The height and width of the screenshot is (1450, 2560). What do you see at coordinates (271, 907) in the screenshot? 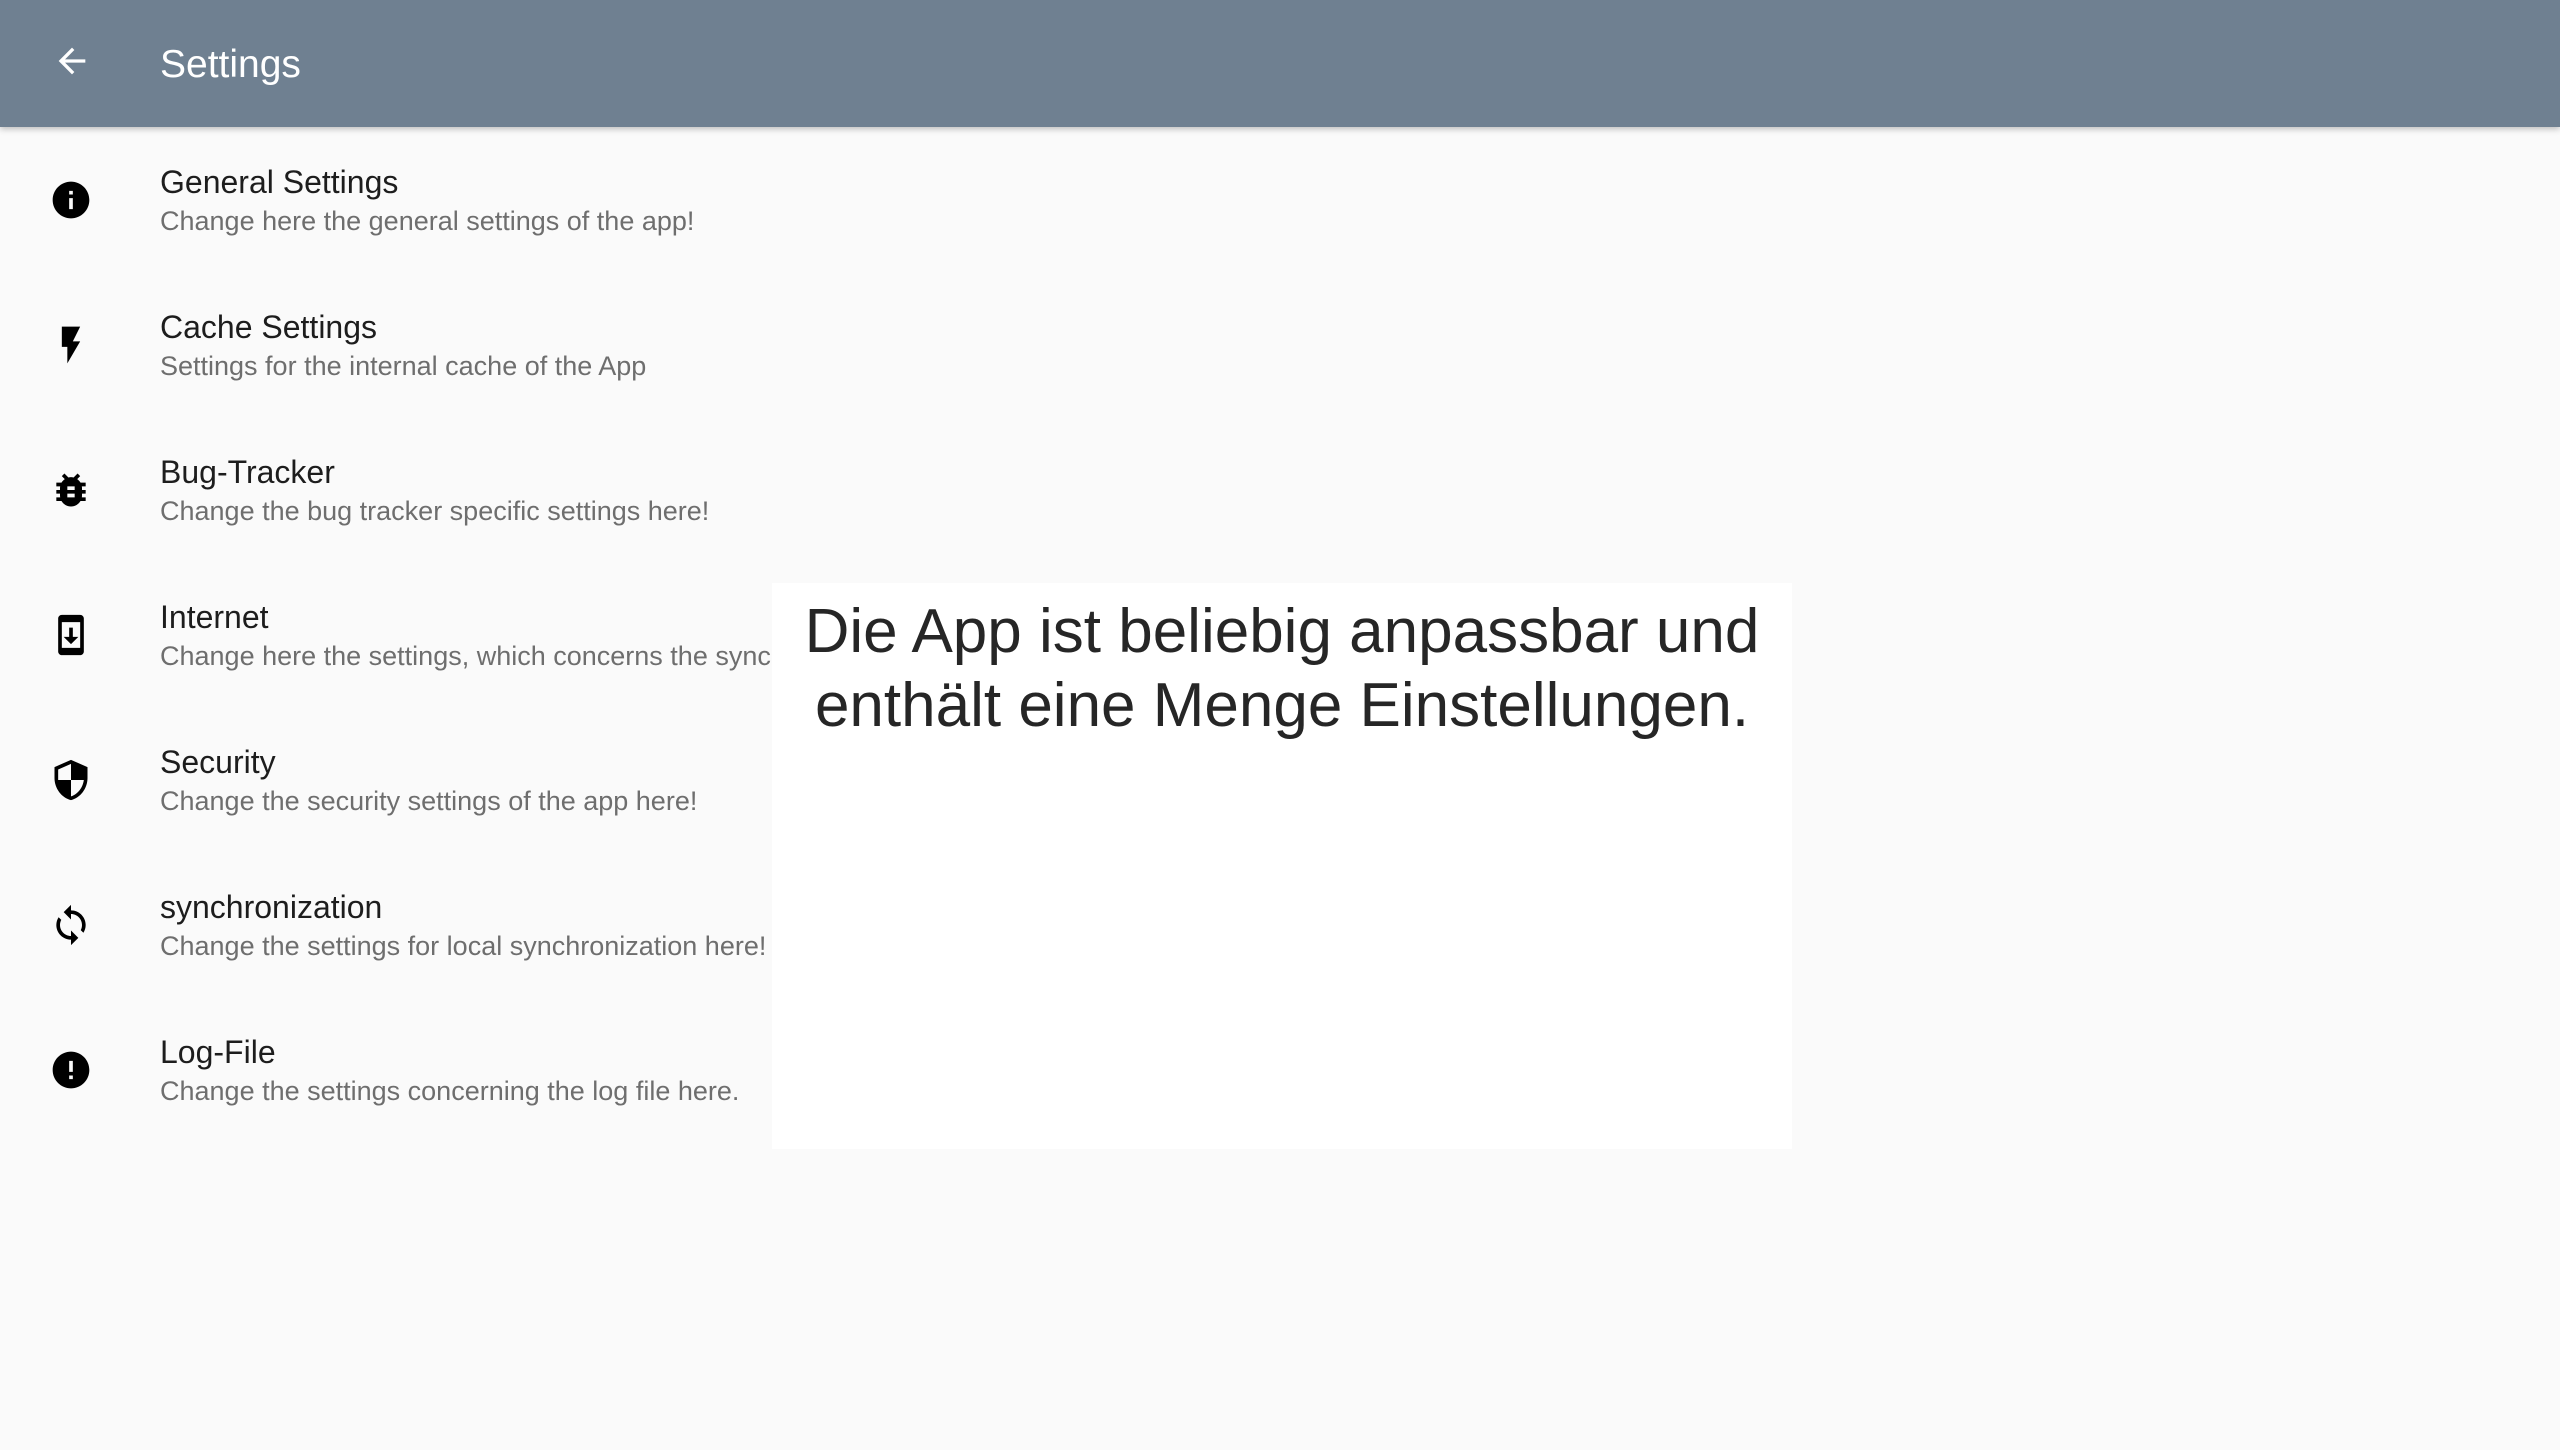
I see `item-title: synchronization` at bounding box center [271, 907].